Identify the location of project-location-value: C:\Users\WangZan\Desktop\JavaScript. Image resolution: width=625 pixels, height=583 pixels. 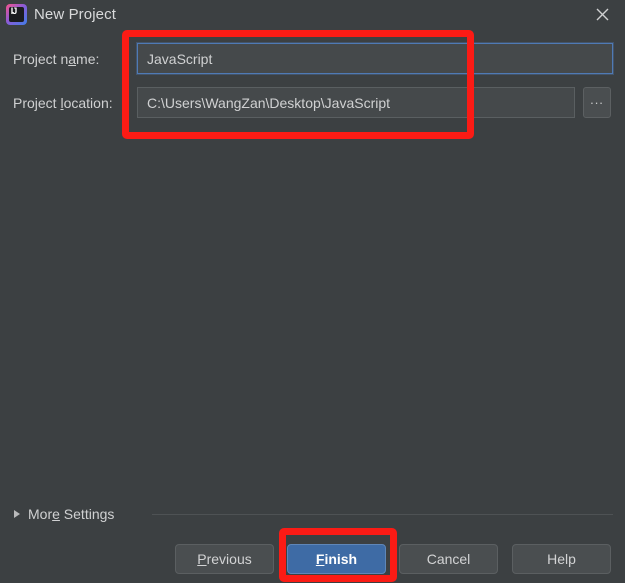
(269, 102).